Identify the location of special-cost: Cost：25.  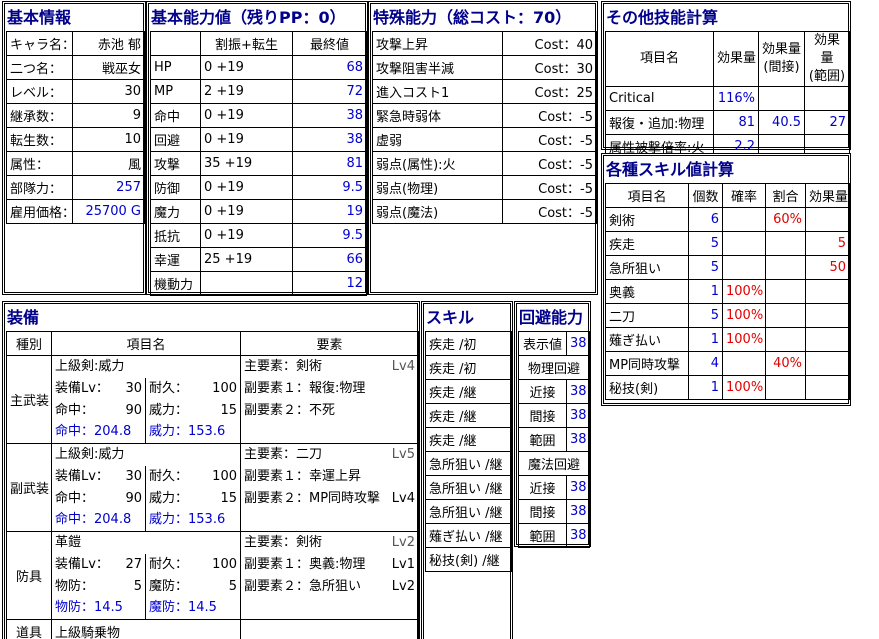
(549, 91).